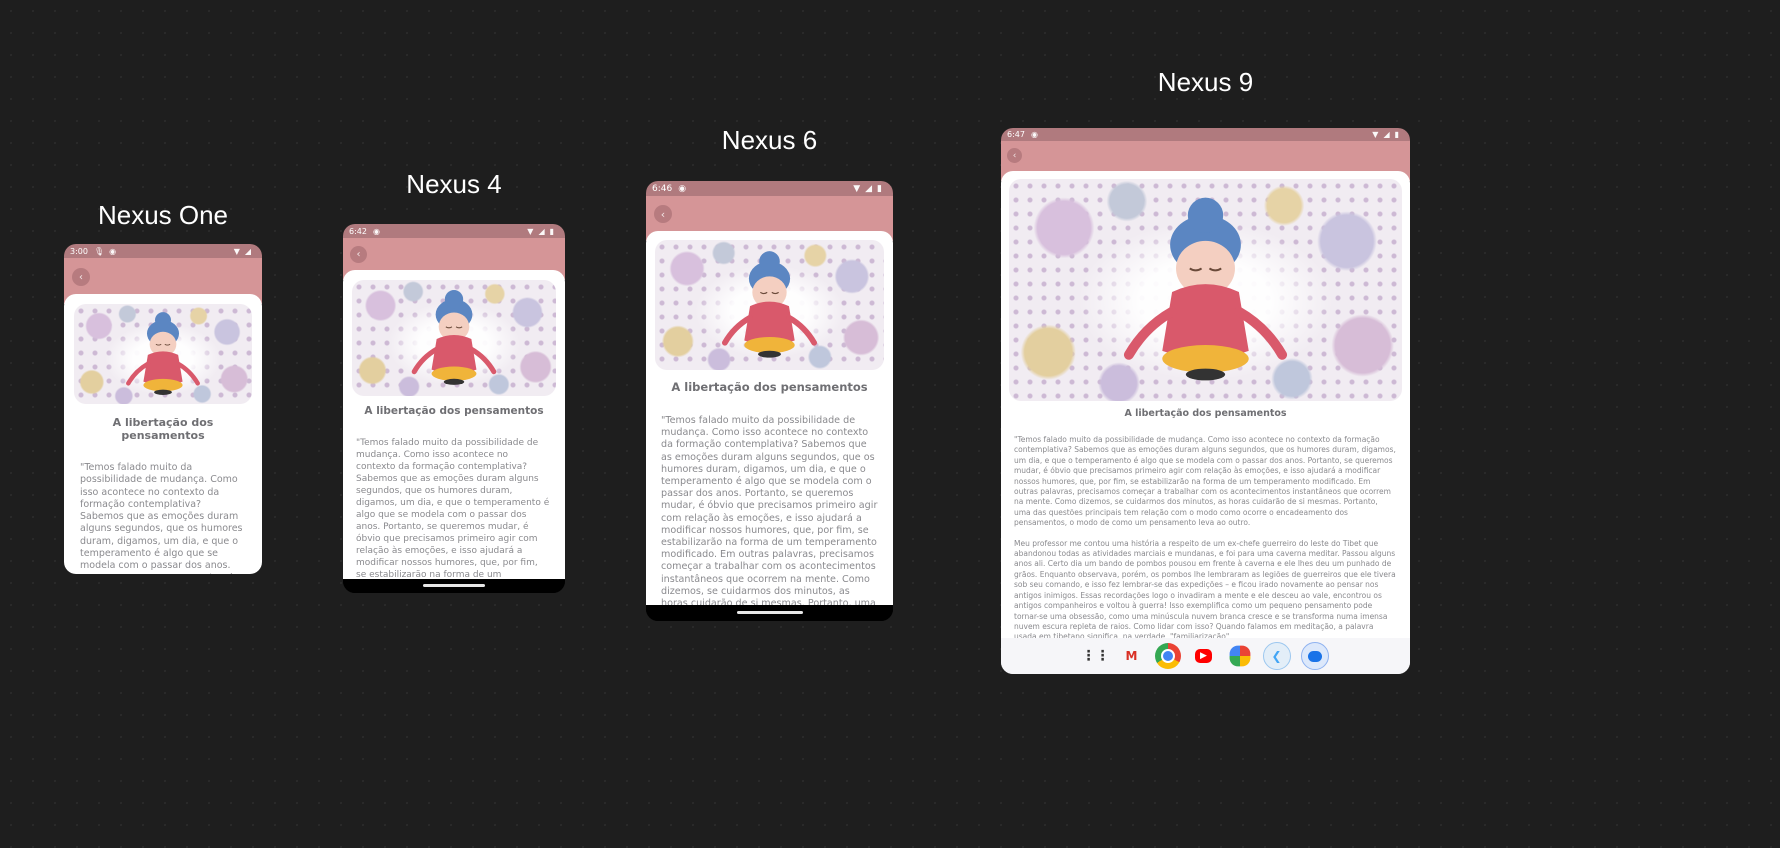 Image resolution: width=1780 pixels, height=848 pixels. What do you see at coordinates (454, 231) in the screenshot?
I see `status-bar: 6:42 ◉ ▼ ◢ ▮` at bounding box center [454, 231].